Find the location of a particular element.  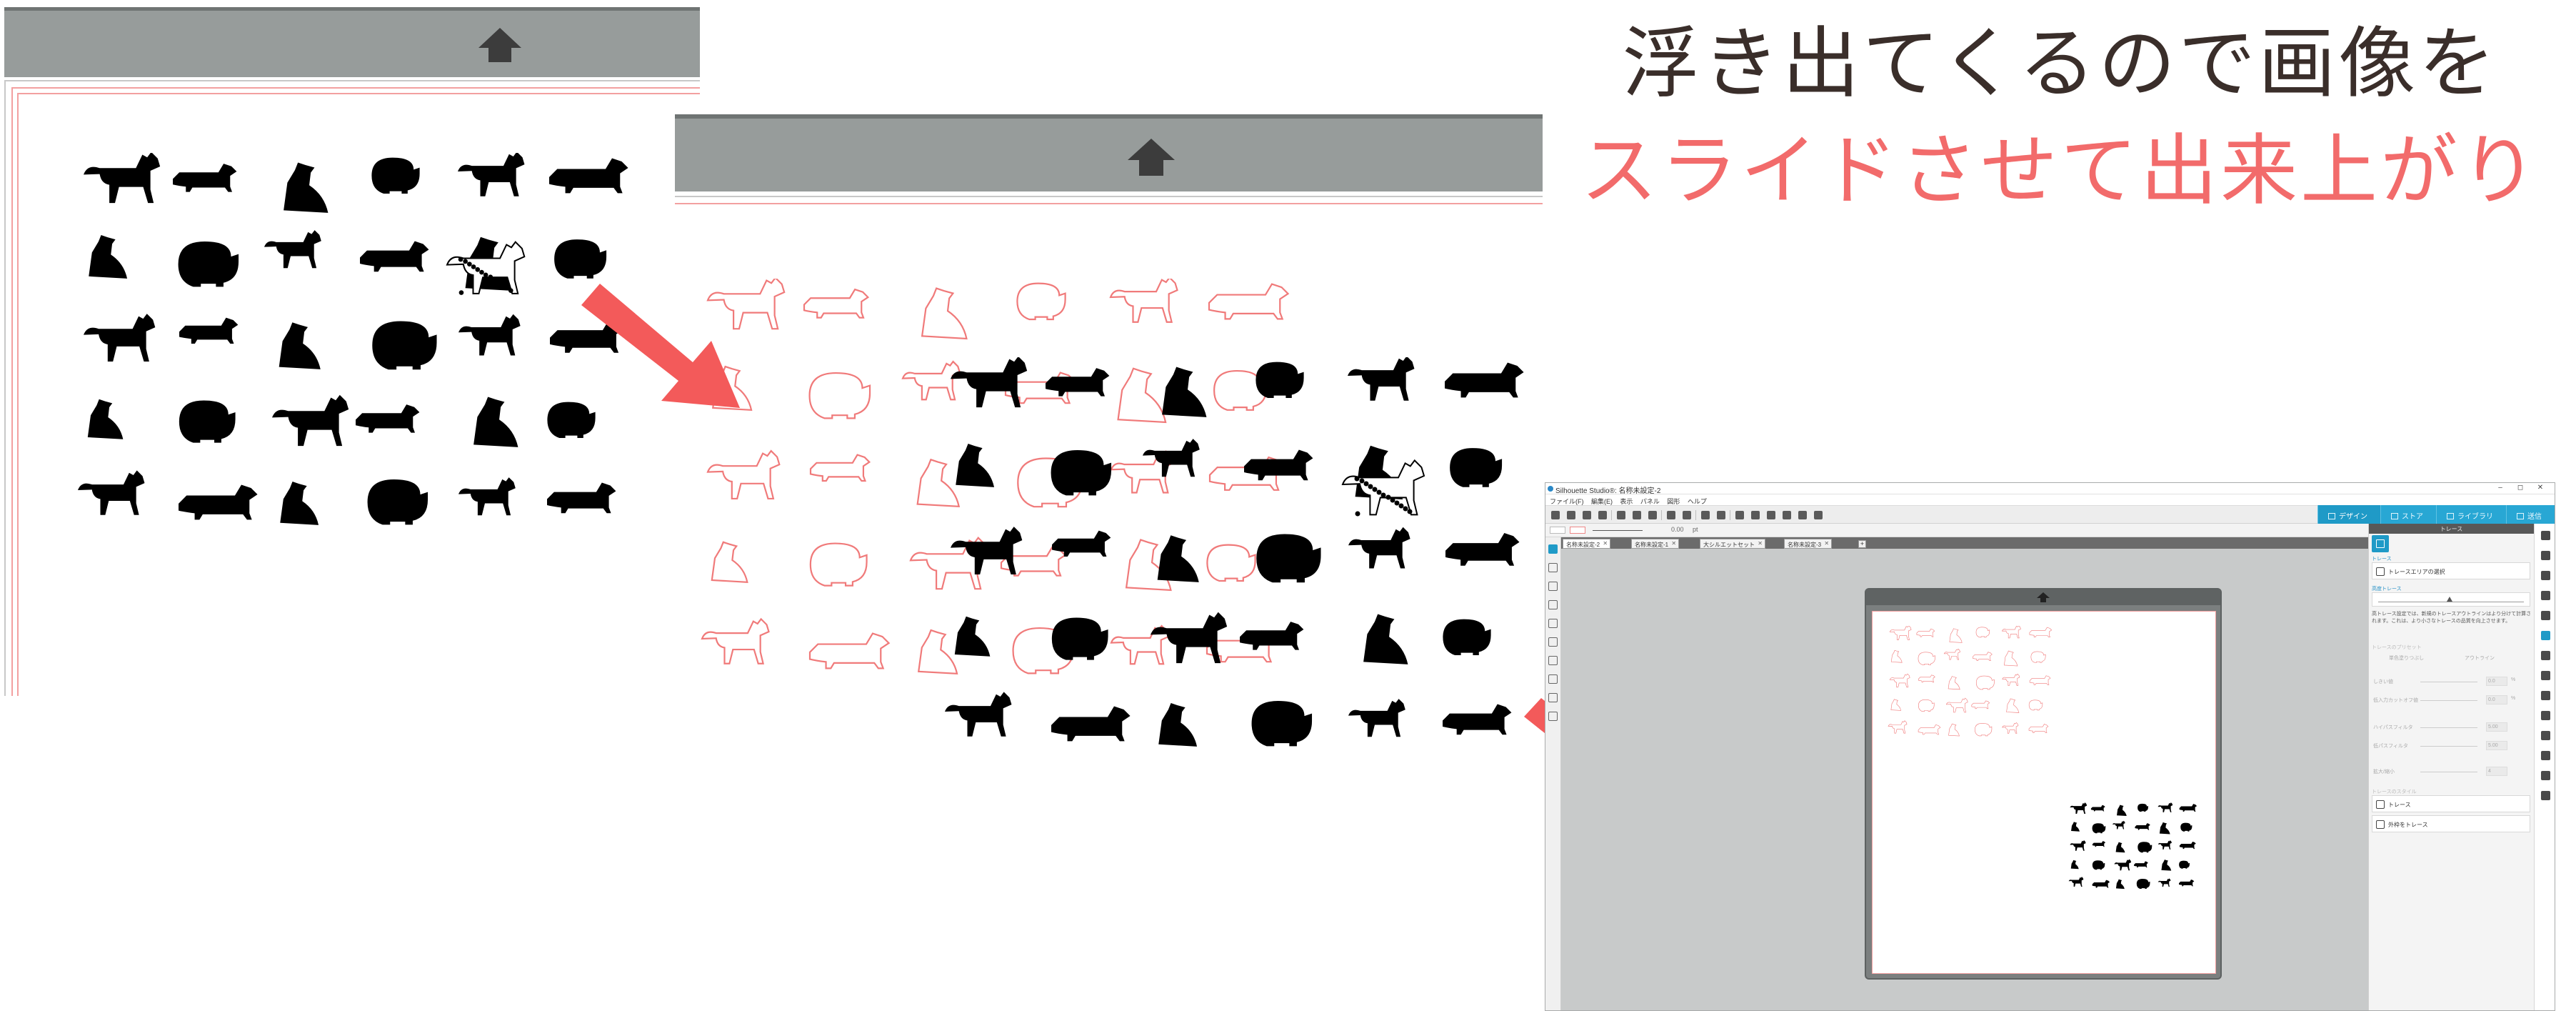

pencil-tool-icon is located at coordinates (1553, 660).